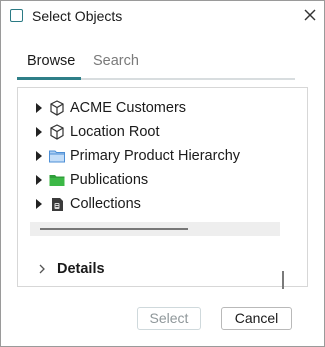 The height and width of the screenshot is (347, 325). I want to click on tree-item-label: Collections, so click(105, 204).